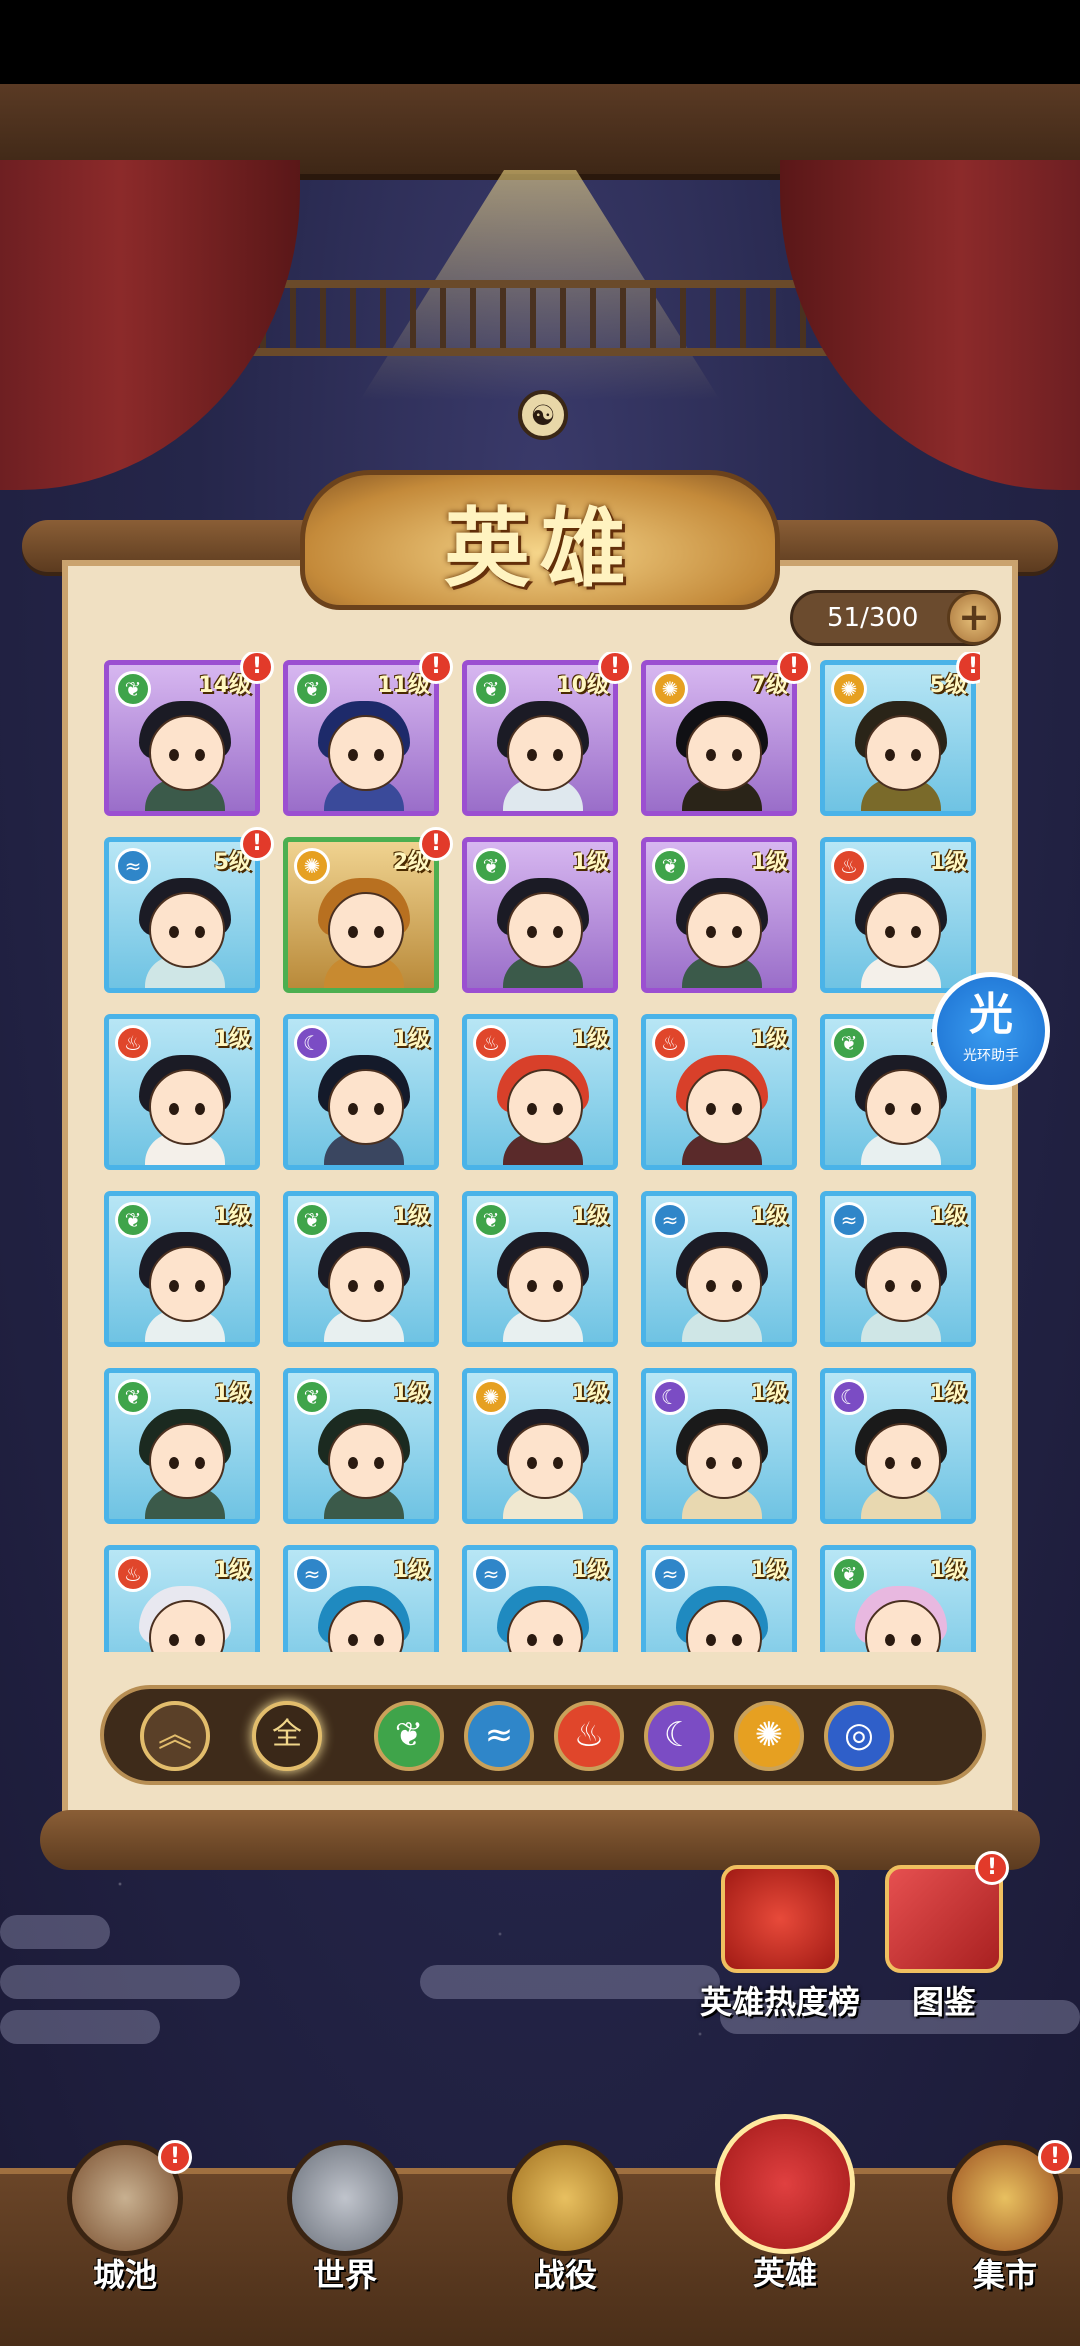 This screenshot has width=1080, height=2346. What do you see at coordinates (287, 1736) in the screenshot?
I see `filter-all-button: 全` at bounding box center [287, 1736].